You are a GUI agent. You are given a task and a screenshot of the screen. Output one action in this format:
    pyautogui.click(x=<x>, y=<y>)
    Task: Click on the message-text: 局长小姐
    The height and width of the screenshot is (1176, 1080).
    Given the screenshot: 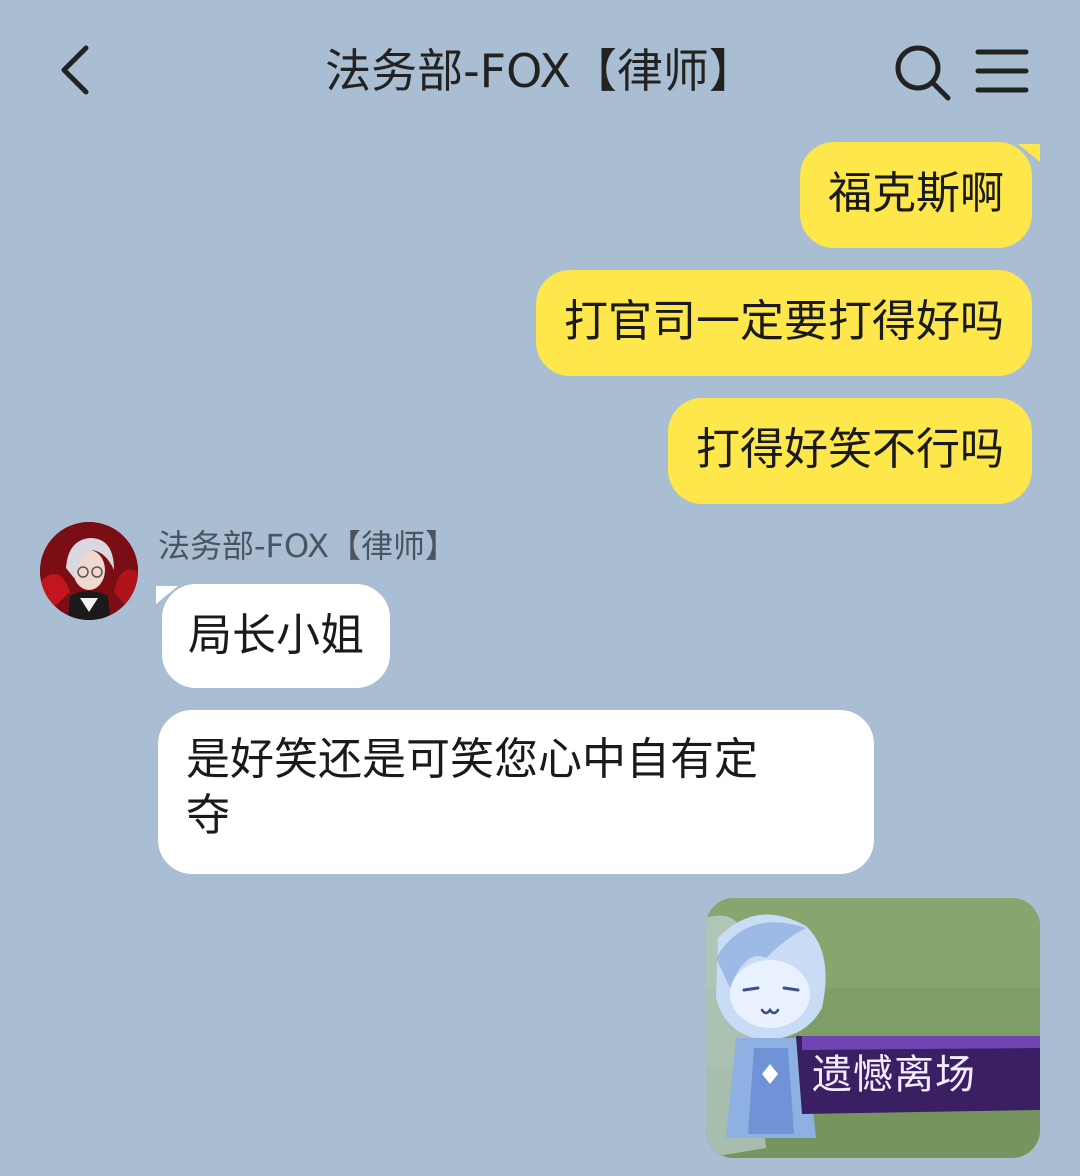 What is the action you would take?
    pyautogui.click(x=276, y=635)
    